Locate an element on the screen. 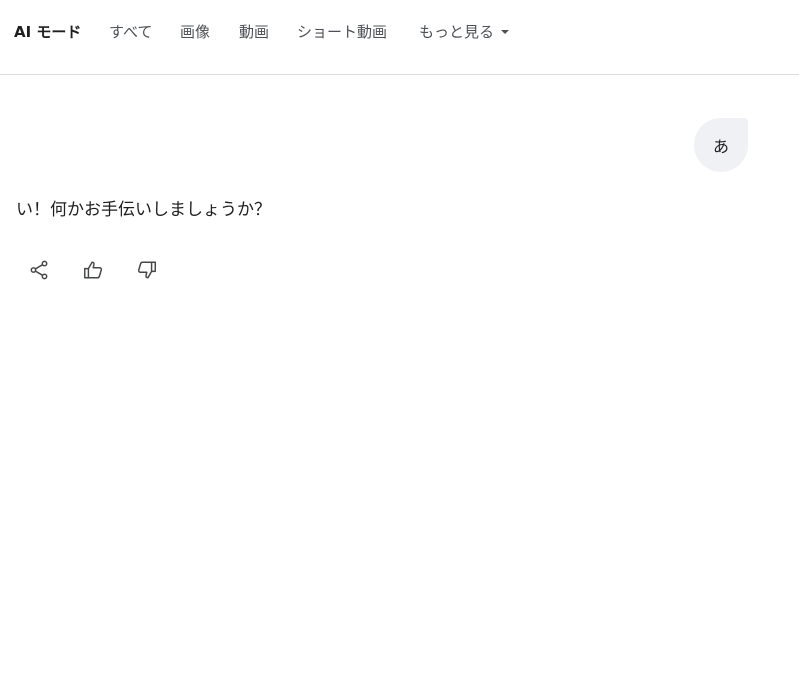  tab-ai-mode: AI モード is located at coordinates (47, 32).